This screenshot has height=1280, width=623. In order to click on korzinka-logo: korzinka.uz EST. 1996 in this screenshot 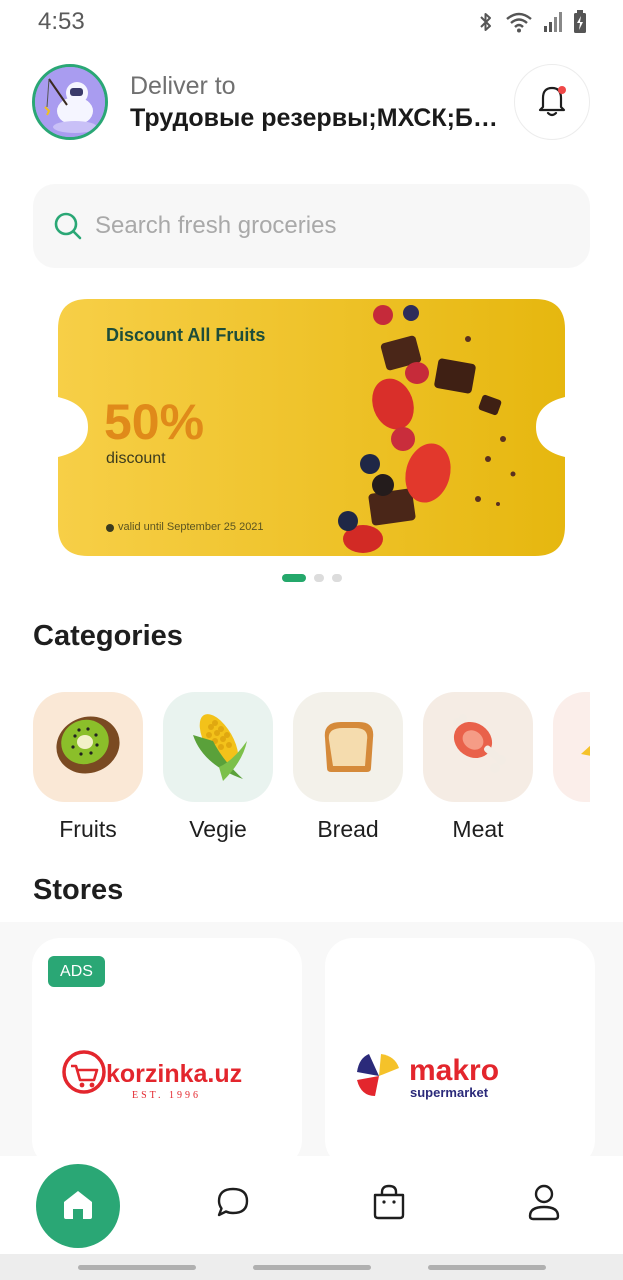, I will do `click(167, 1076)`.